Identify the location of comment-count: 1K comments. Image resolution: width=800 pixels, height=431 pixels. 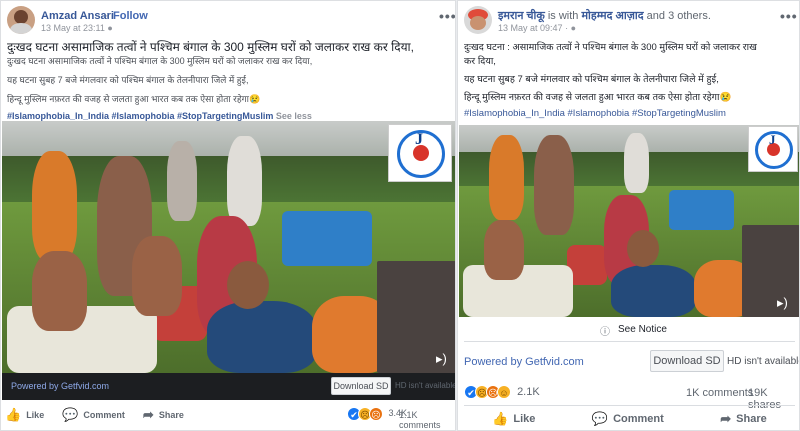
(719, 393).